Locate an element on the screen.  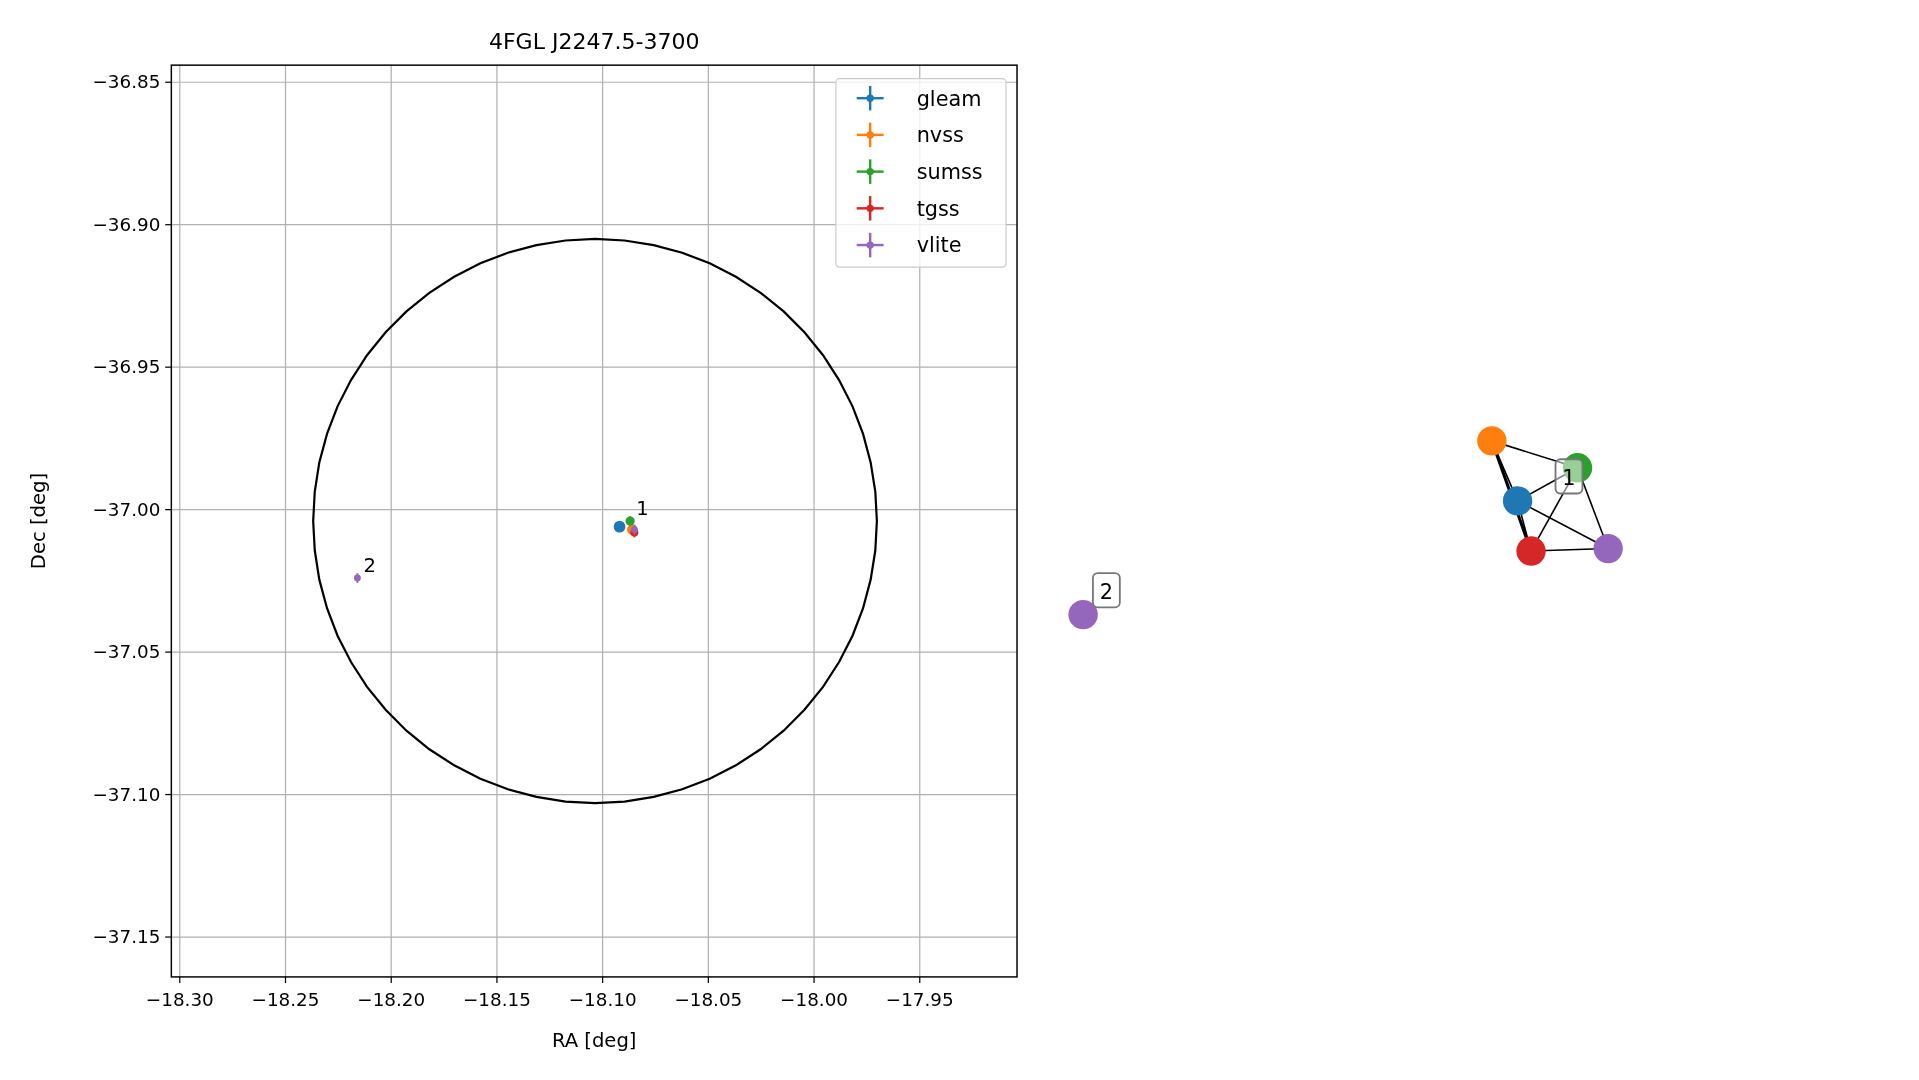
point-label: 1 is located at coordinates (642, 508).